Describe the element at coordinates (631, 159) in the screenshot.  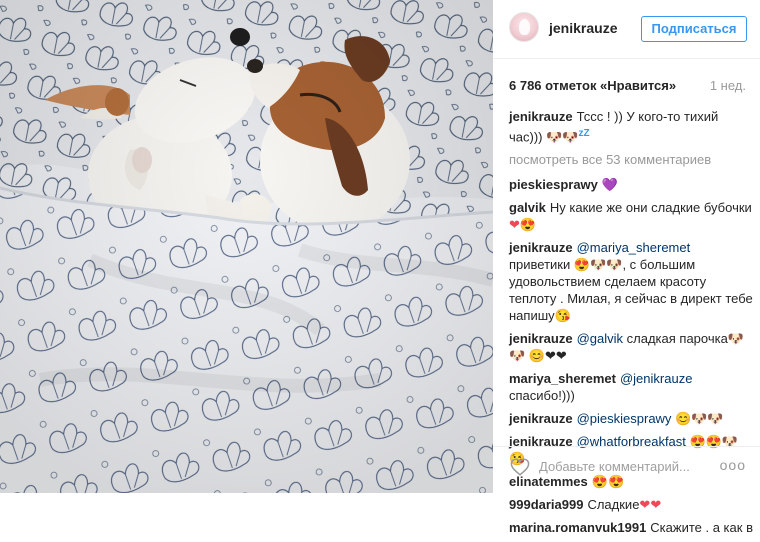
I see `view-all-comments-link: посмотреть все 53 комментариев` at that location.